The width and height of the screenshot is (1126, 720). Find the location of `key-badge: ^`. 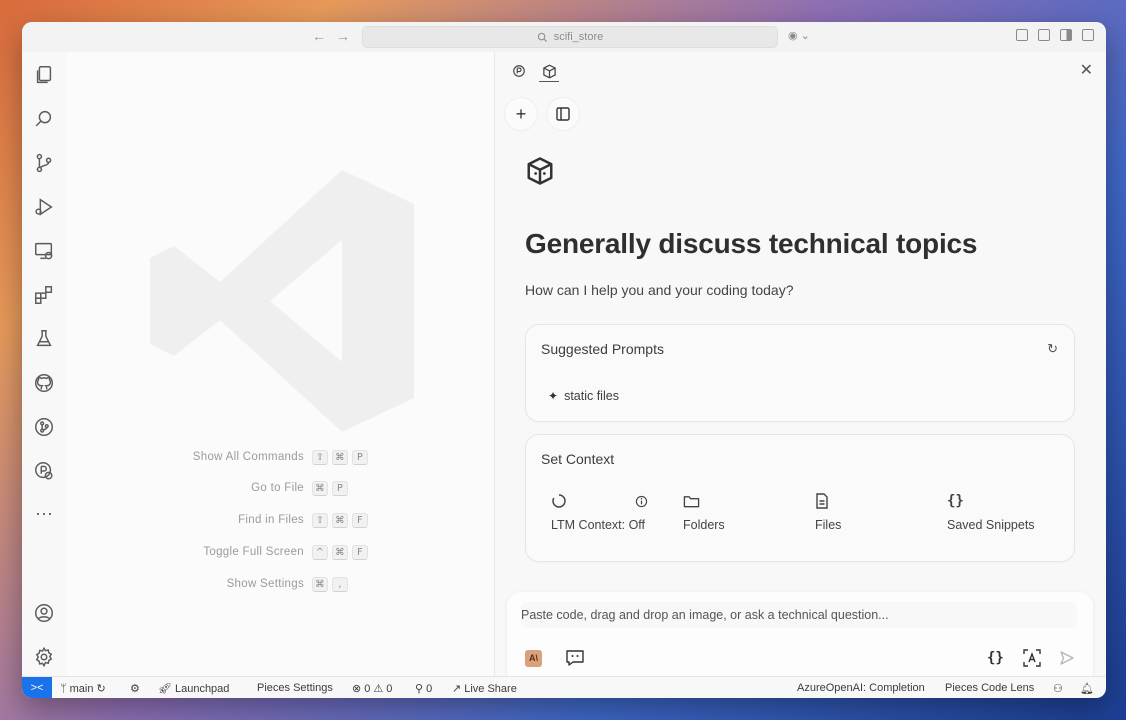

key-badge: ^ is located at coordinates (320, 552).